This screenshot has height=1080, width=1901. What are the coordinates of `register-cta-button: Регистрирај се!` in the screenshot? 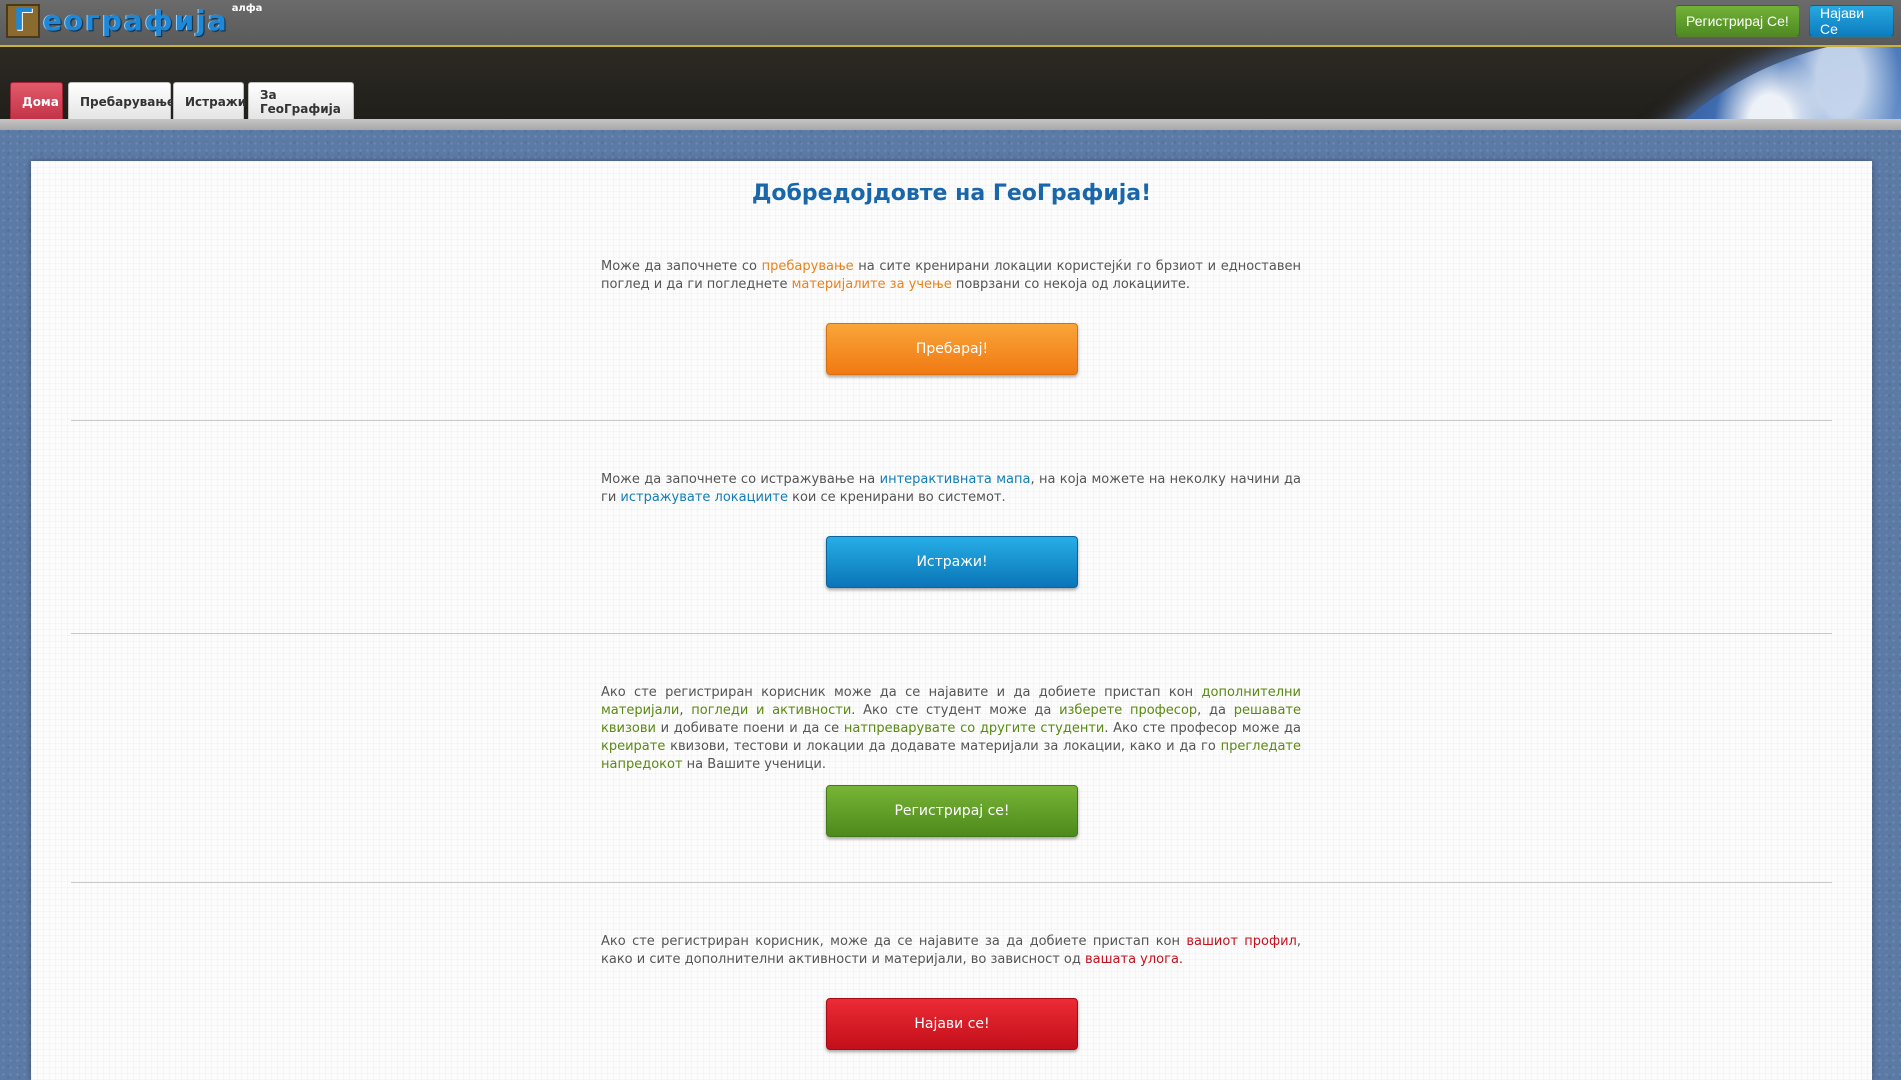 It's located at (952, 811).